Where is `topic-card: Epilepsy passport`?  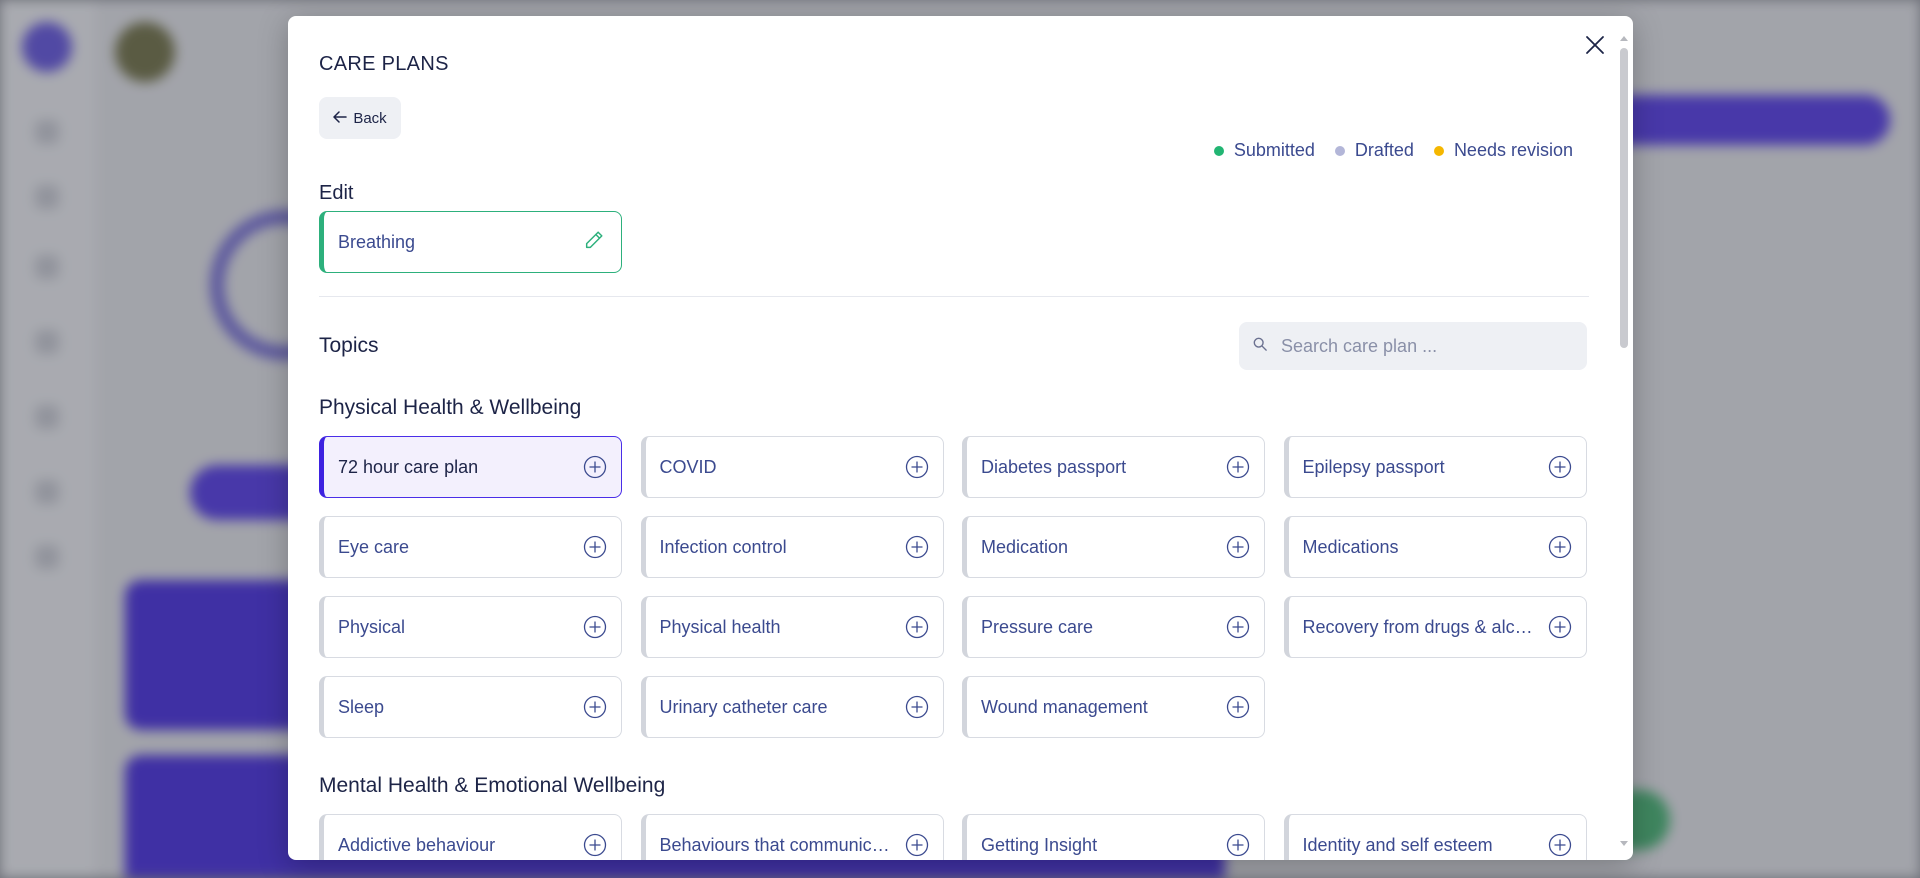 topic-card: Epilepsy passport is located at coordinates (1435, 467).